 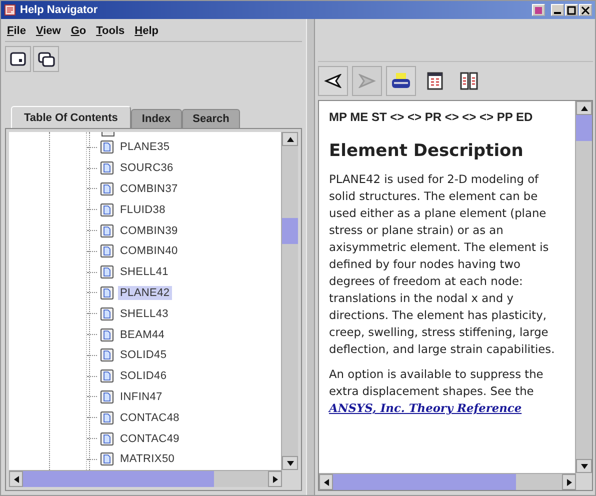 I want to click on print-button, so click(x=401, y=81).